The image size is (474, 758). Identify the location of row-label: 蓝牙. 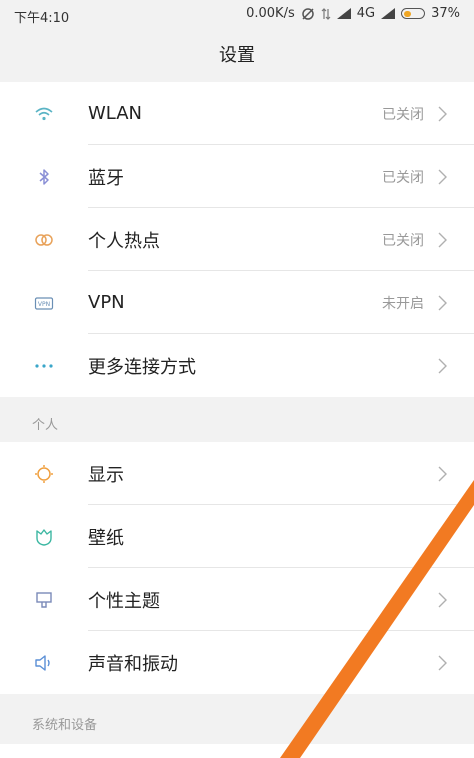
(106, 178).